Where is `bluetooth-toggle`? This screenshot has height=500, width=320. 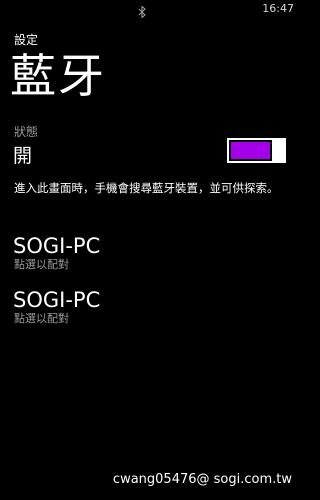
bluetooth-toggle is located at coordinates (256, 150).